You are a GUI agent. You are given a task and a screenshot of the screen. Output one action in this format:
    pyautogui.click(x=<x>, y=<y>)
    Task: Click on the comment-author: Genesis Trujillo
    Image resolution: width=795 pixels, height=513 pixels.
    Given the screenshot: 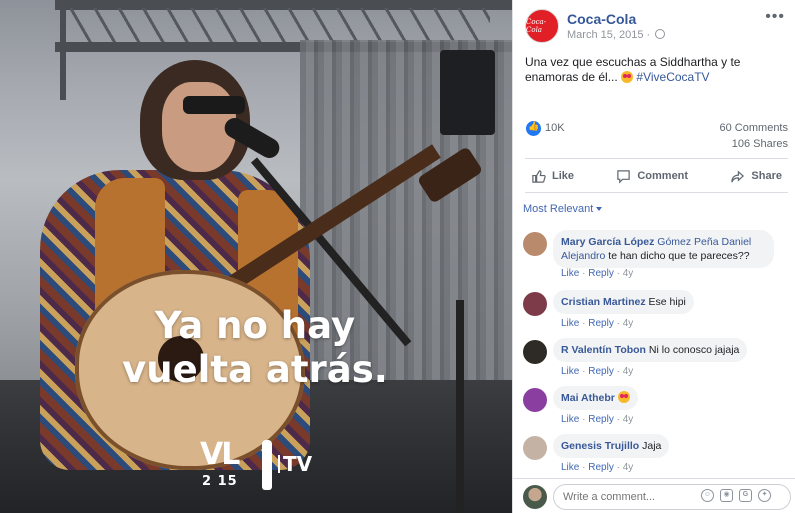 What is the action you would take?
    pyautogui.click(x=600, y=446)
    